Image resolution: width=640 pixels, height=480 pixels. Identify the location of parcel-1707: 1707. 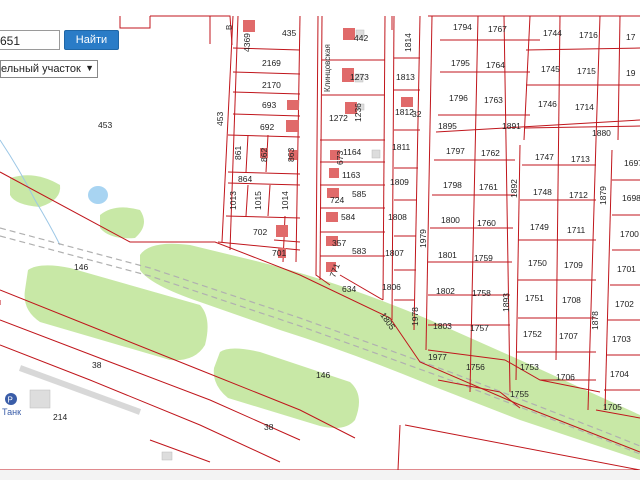
(568, 336).